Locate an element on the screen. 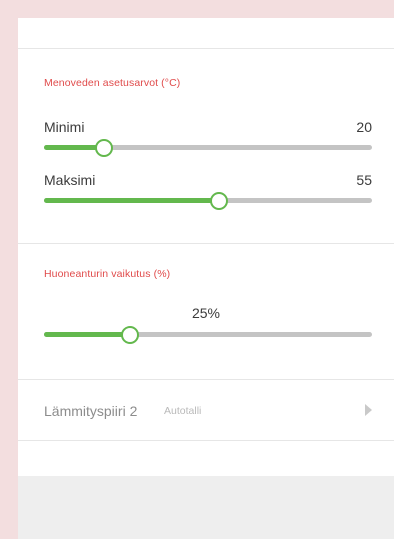 This screenshot has height=539, width=394. circuit-sub-label: Autotalli is located at coordinates (183, 411).